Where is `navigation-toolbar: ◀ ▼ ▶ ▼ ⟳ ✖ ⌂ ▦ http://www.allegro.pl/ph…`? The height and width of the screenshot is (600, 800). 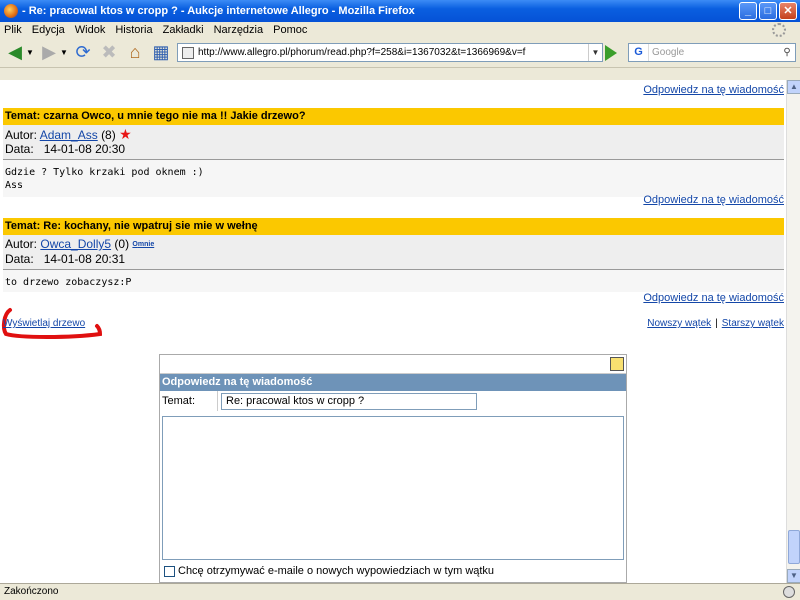 navigation-toolbar: ◀ ▼ ▶ ▼ ⟳ ✖ ⌂ ▦ http://www.allegro.pl/ph… is located at coordinates (400, 53).